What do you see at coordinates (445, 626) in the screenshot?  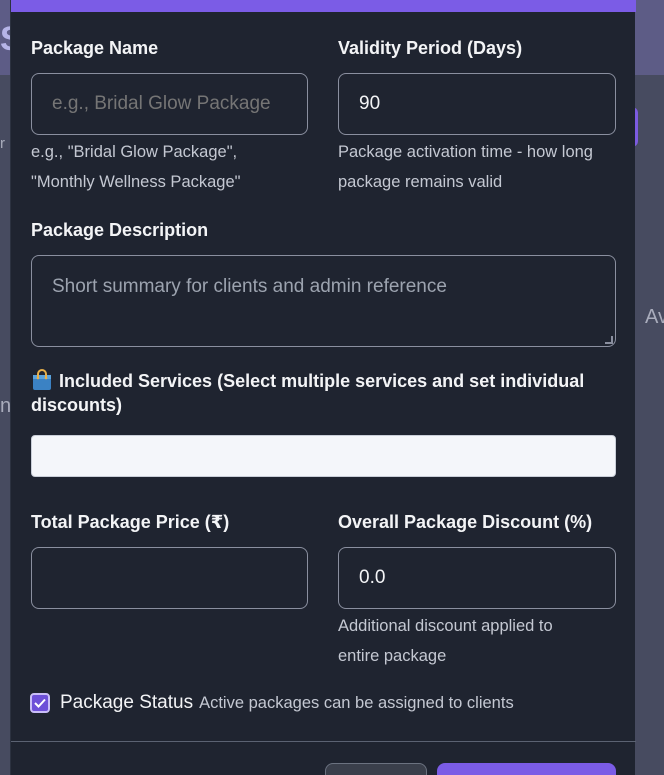 I see `discount-hint-line: Additional discount applied to` at bounding box center [445, 626].